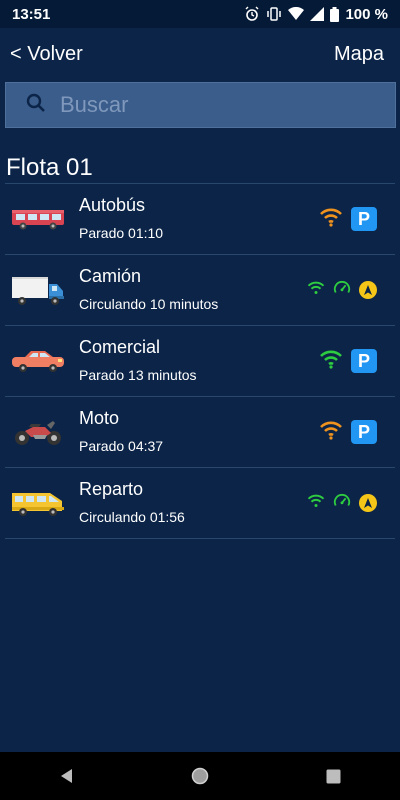 Image resolution: width=400 pixels, height=800 pixels. Describe the element at coordinates (200, 361) in the screenshot. I see `vehicle-row-comercial: Comercial Parado 13 minutos P` at that location.